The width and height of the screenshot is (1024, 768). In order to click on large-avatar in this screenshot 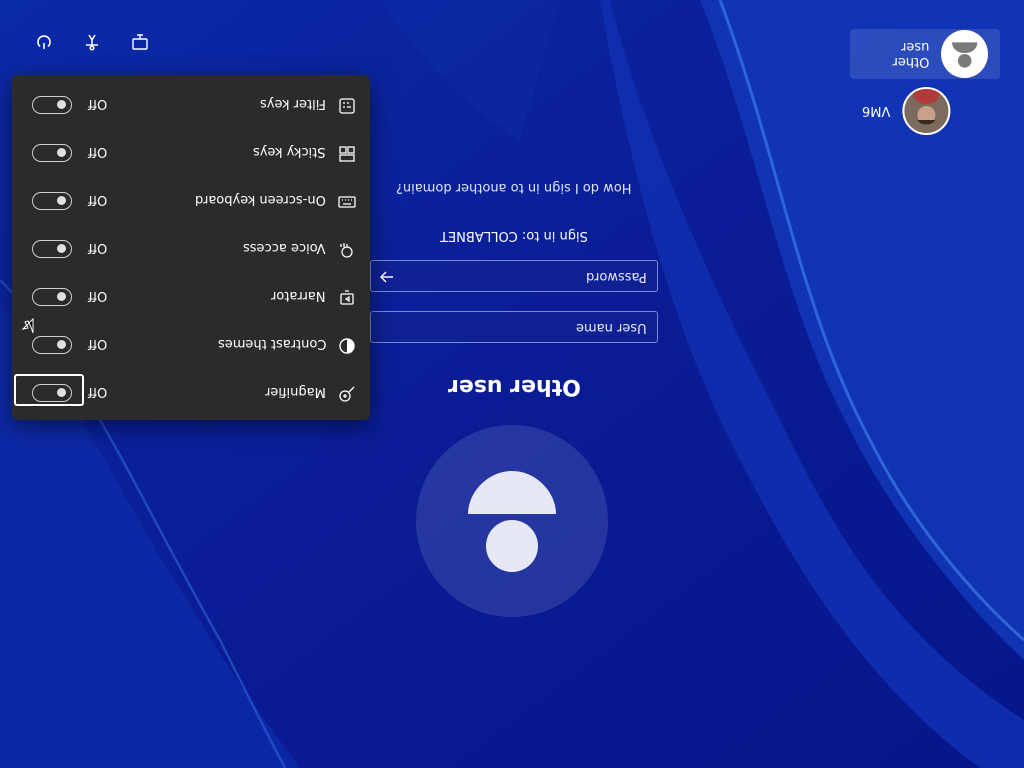, I will do `click(512, 521)`.